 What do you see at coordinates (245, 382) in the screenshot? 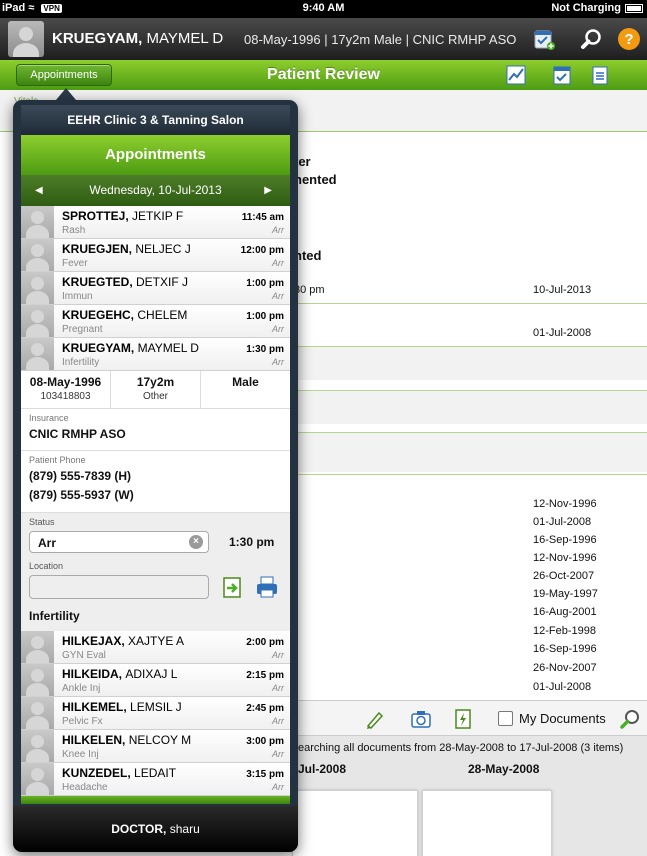
I see `detail-sex: Male` at bounding box center [245, 382].